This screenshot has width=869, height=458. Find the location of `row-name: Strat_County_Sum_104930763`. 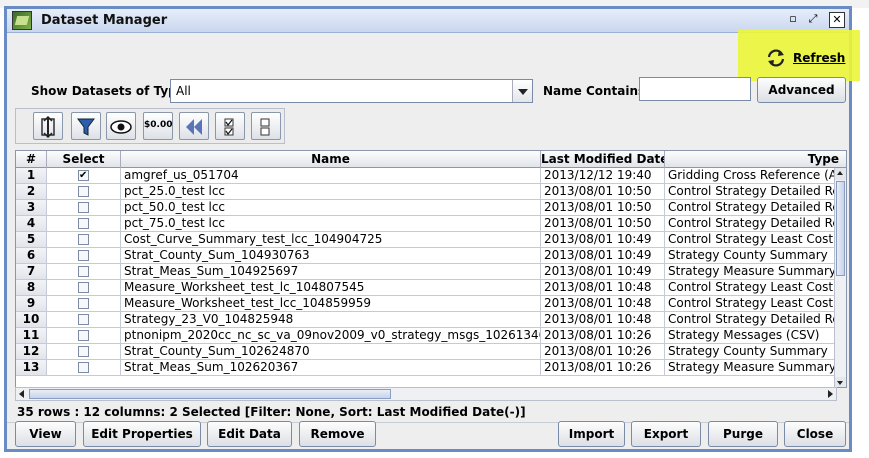

row-name: Strat_County_Sum_104930763 is located at coordinates (331, 256).